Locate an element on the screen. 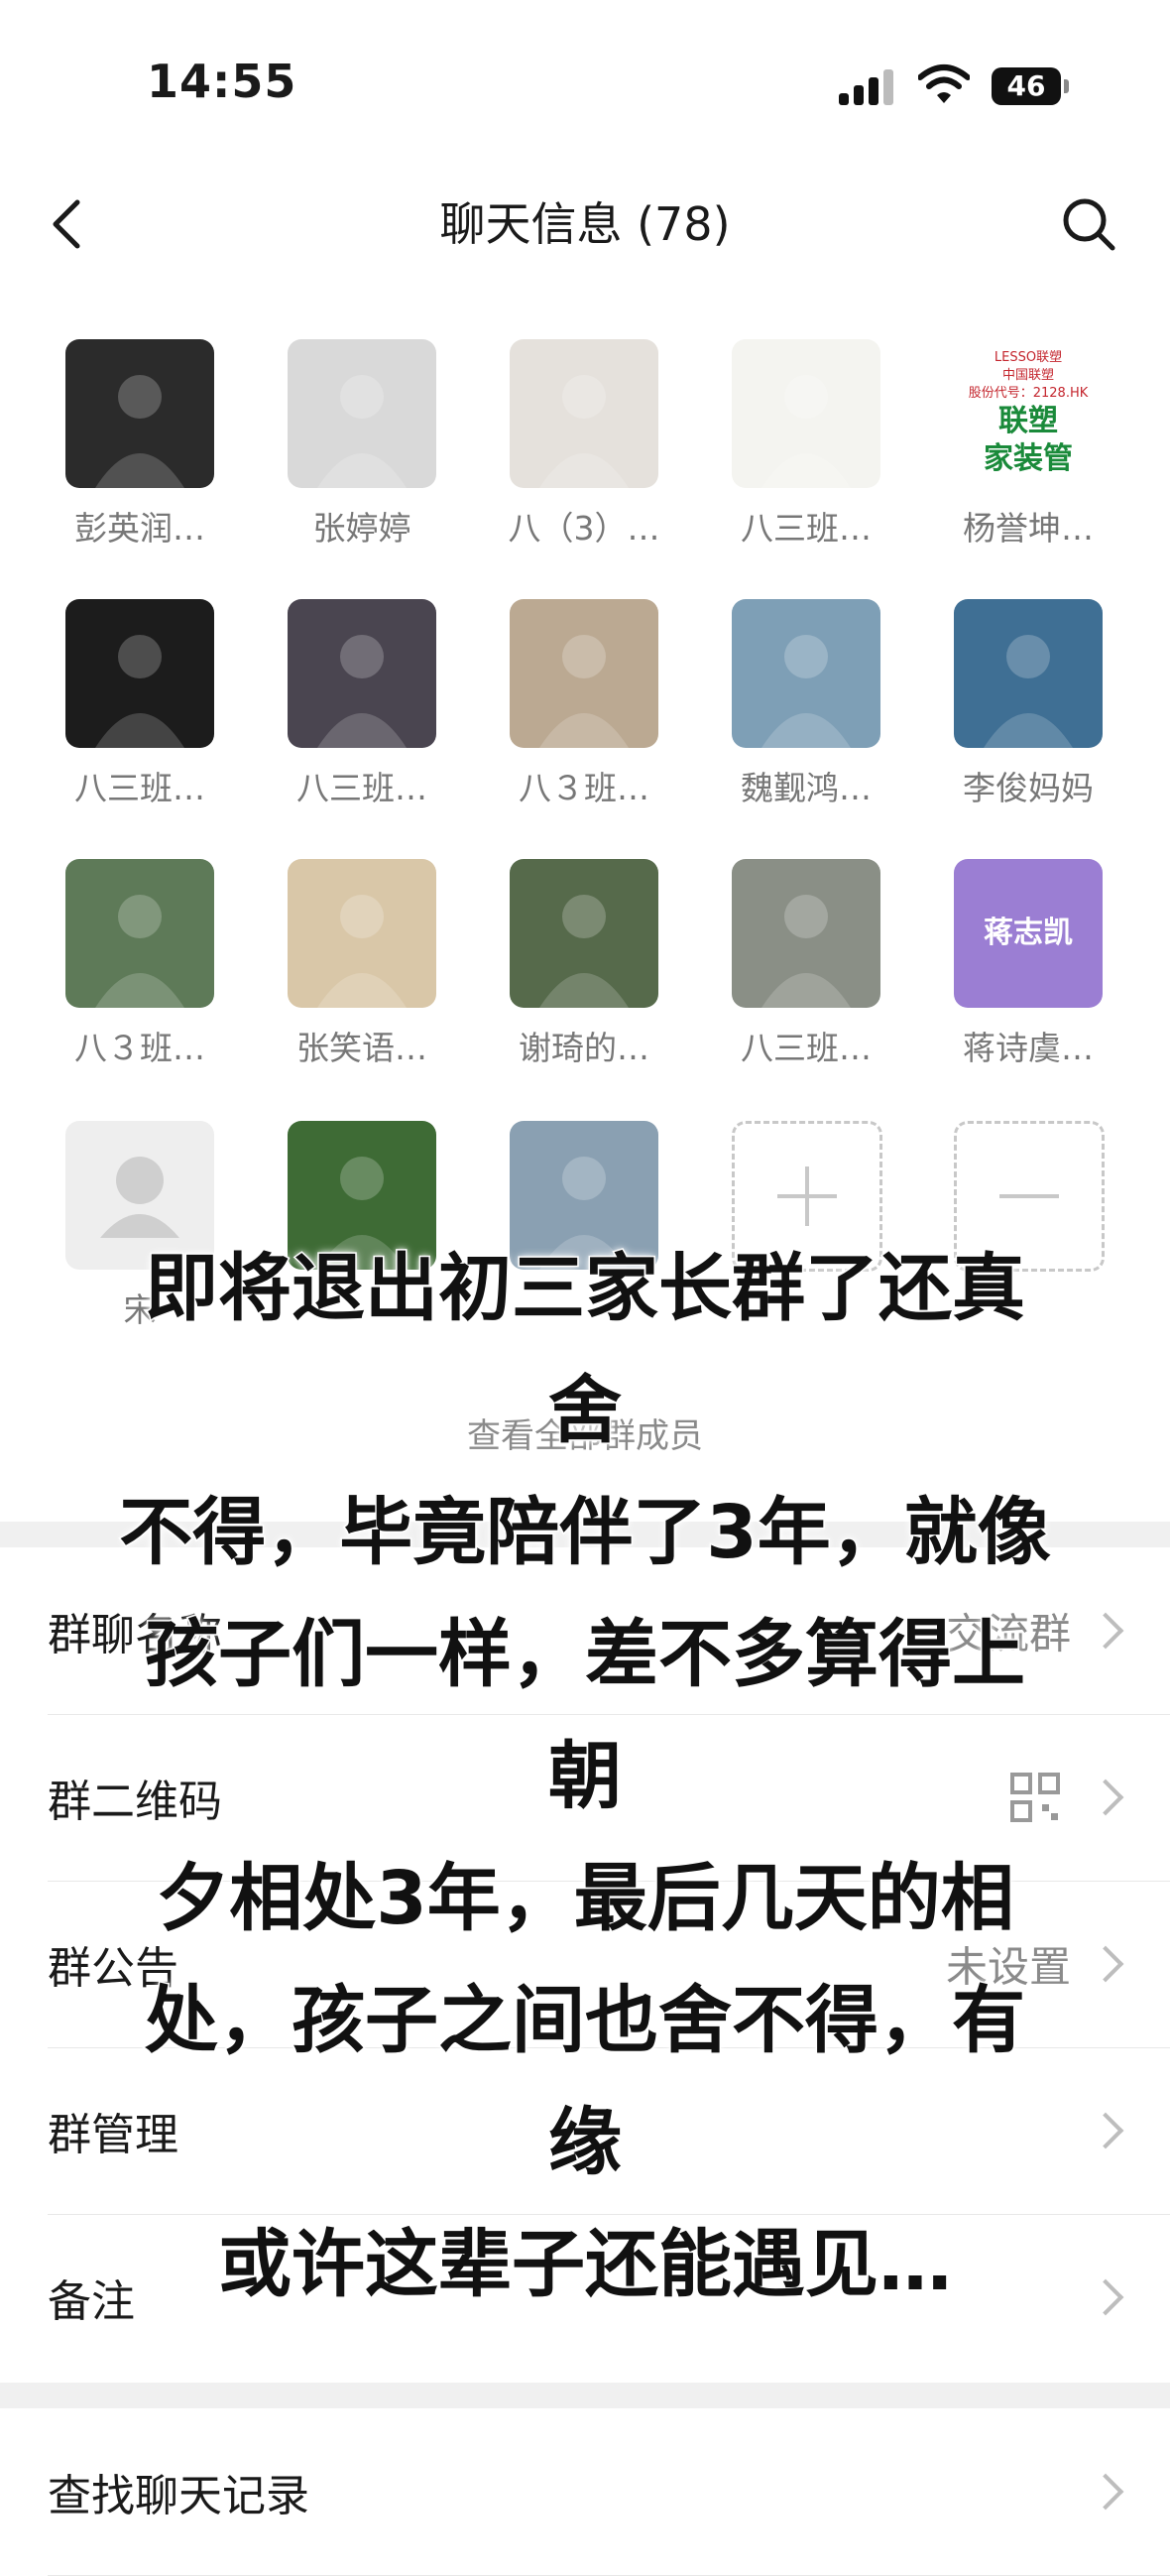 This screenshot has height=2576, width=1170. wifi-icon is located at coordinates (944, 83).